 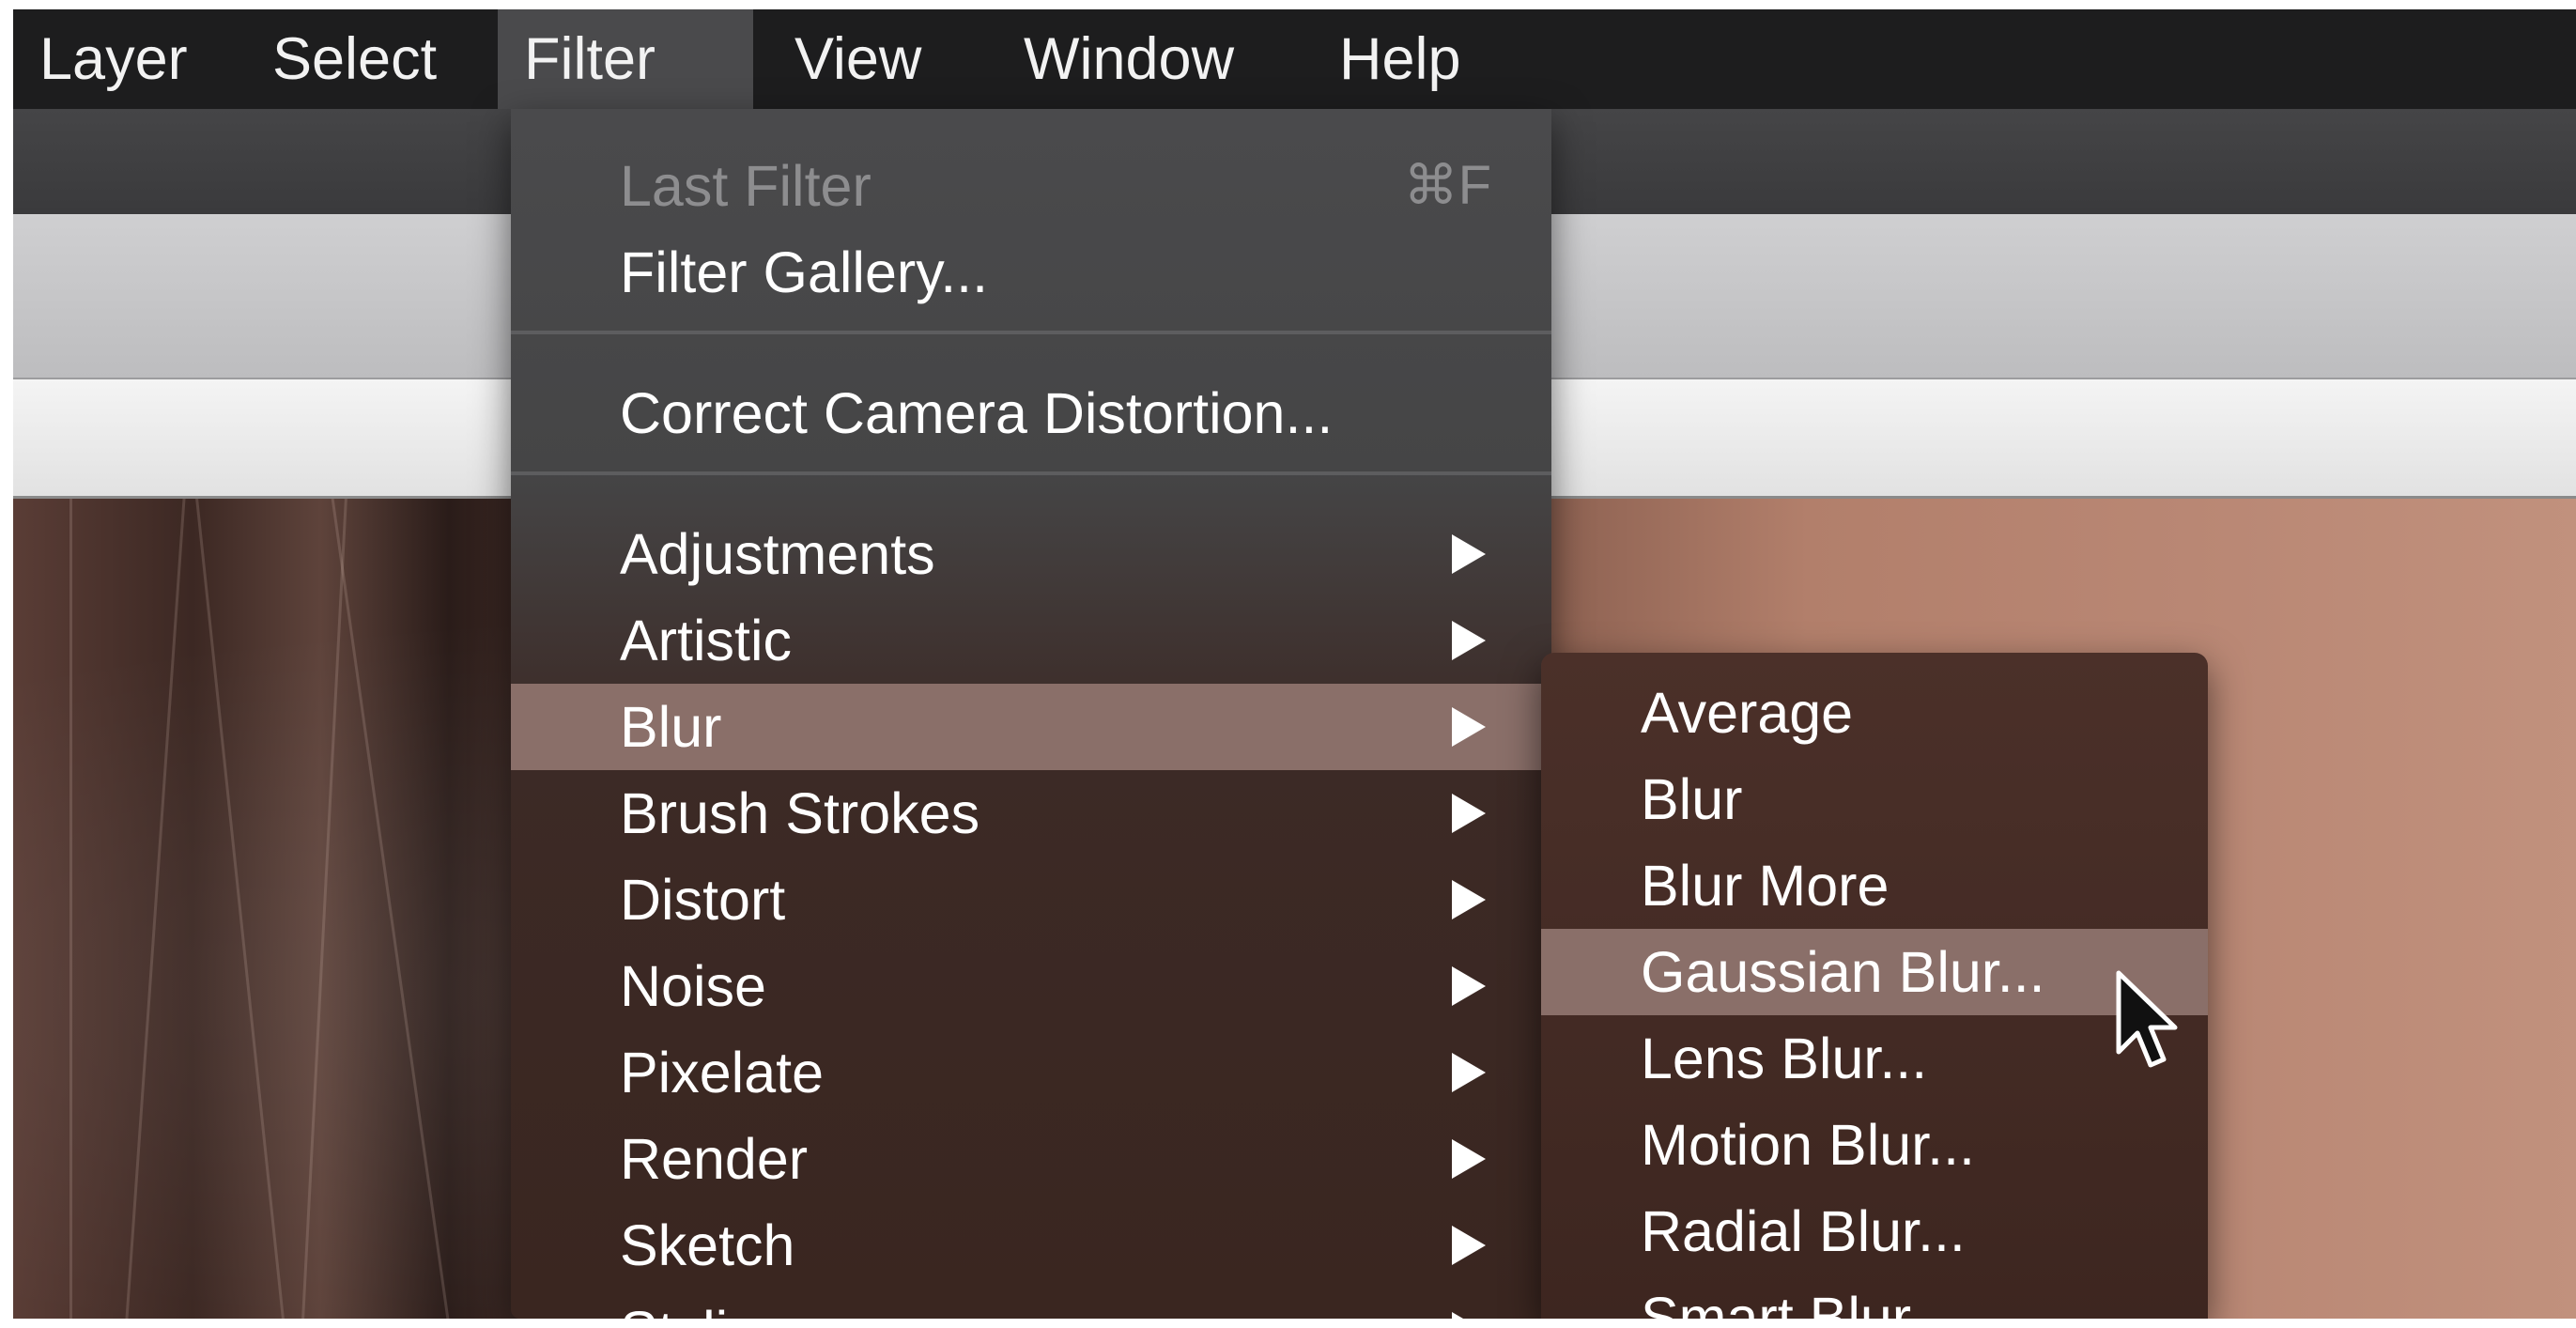 I want to click on menu-item-blur-simple: Blur, so click(x=1874, y=799).